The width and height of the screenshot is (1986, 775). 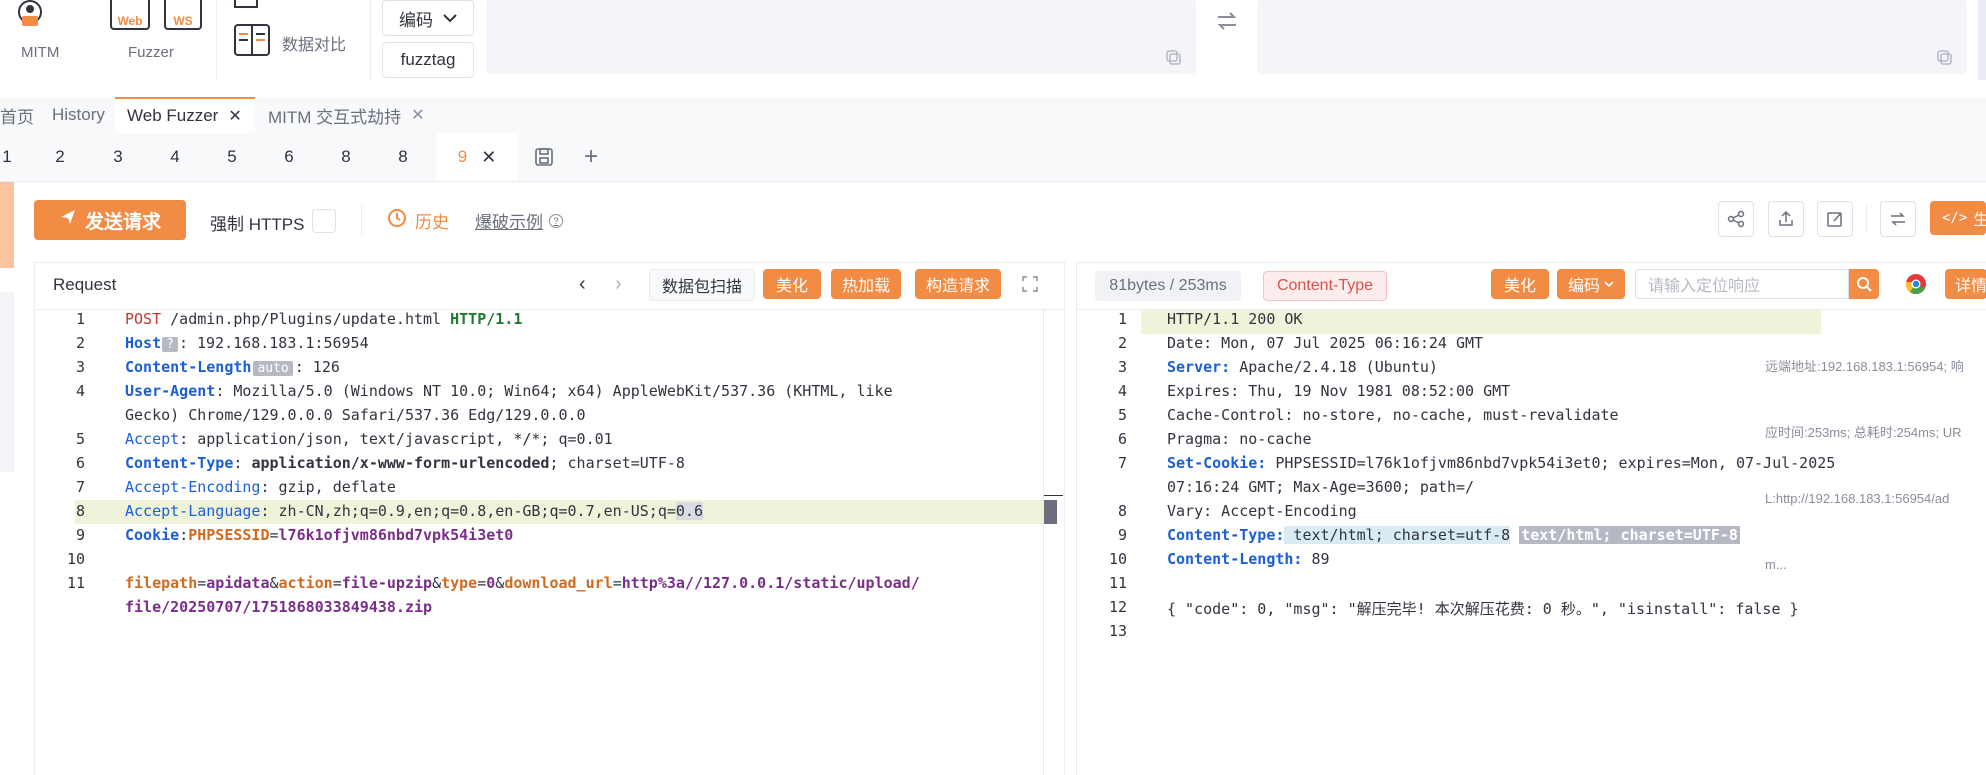 What do you see at coordinates (1239, 439) in the screenshot?
I see `response-line: Pragma: no-cache` at bounding box center [1239, 439].